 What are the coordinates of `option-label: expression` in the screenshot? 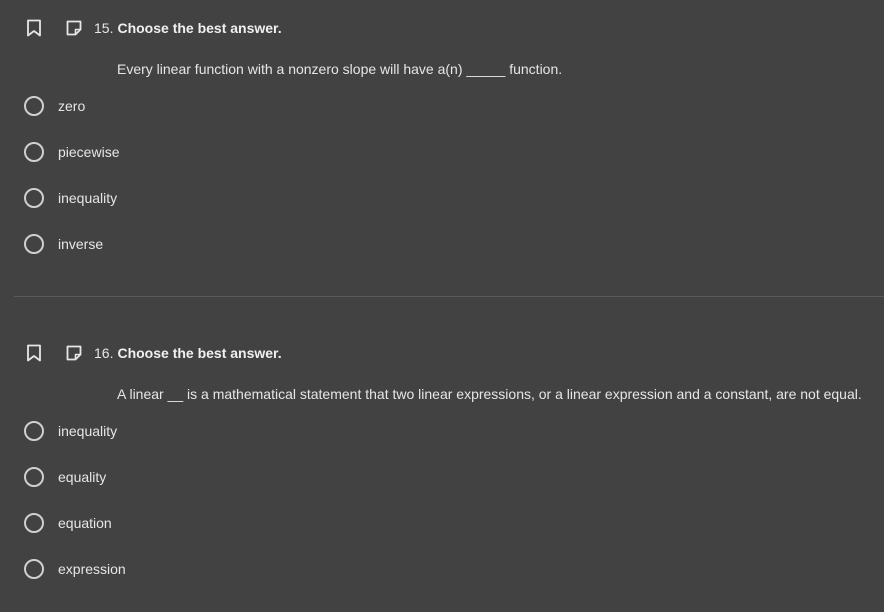 It's located at (92, 569).